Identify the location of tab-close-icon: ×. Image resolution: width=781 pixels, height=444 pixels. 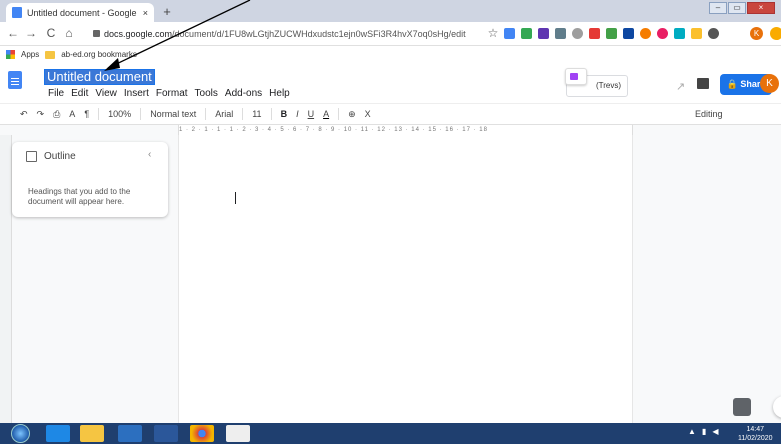
(145, 13).